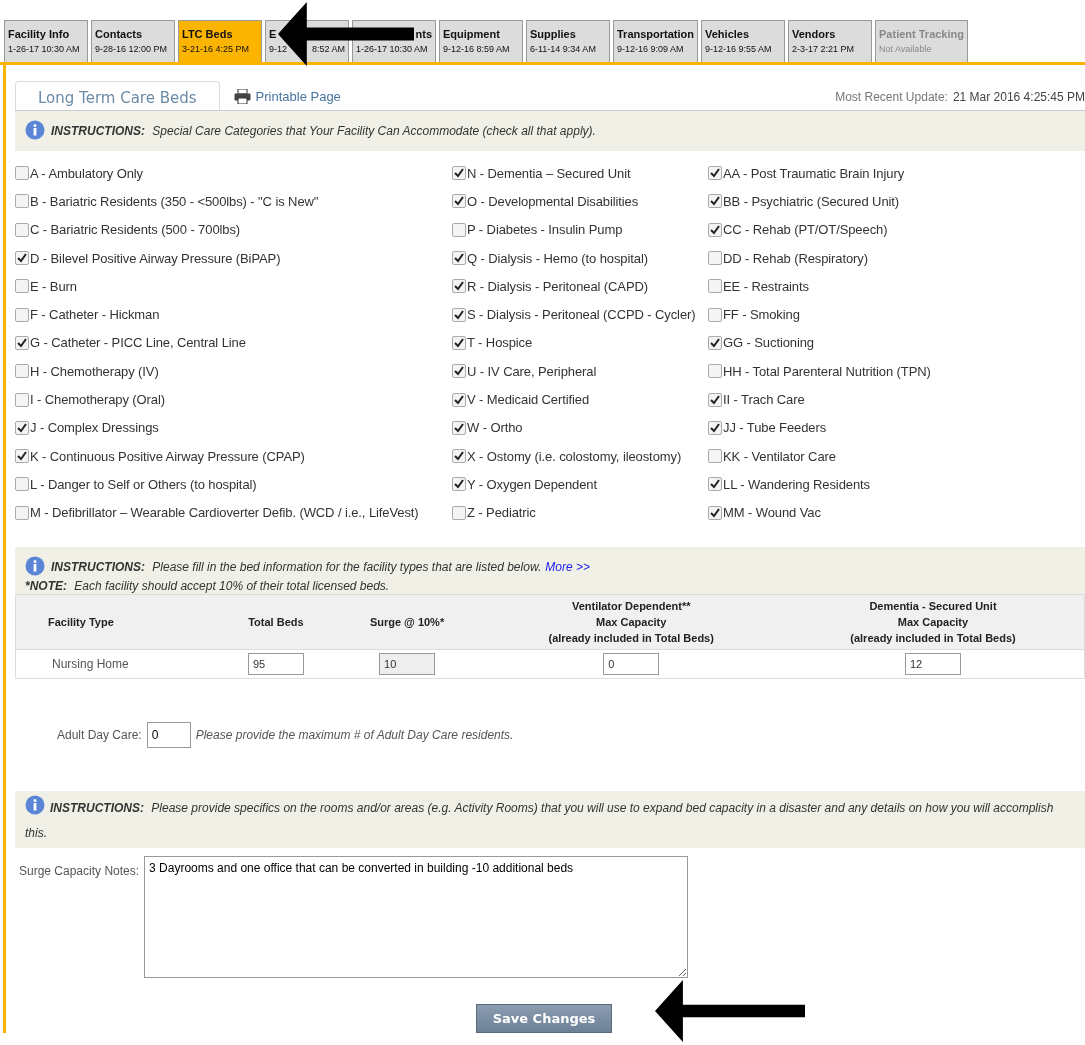 The width and height of the screenshot is (1085, 1045). Describe the element at coordinates (275, 663) in the screenshot. I see `bed-count-field: 95` at that location.